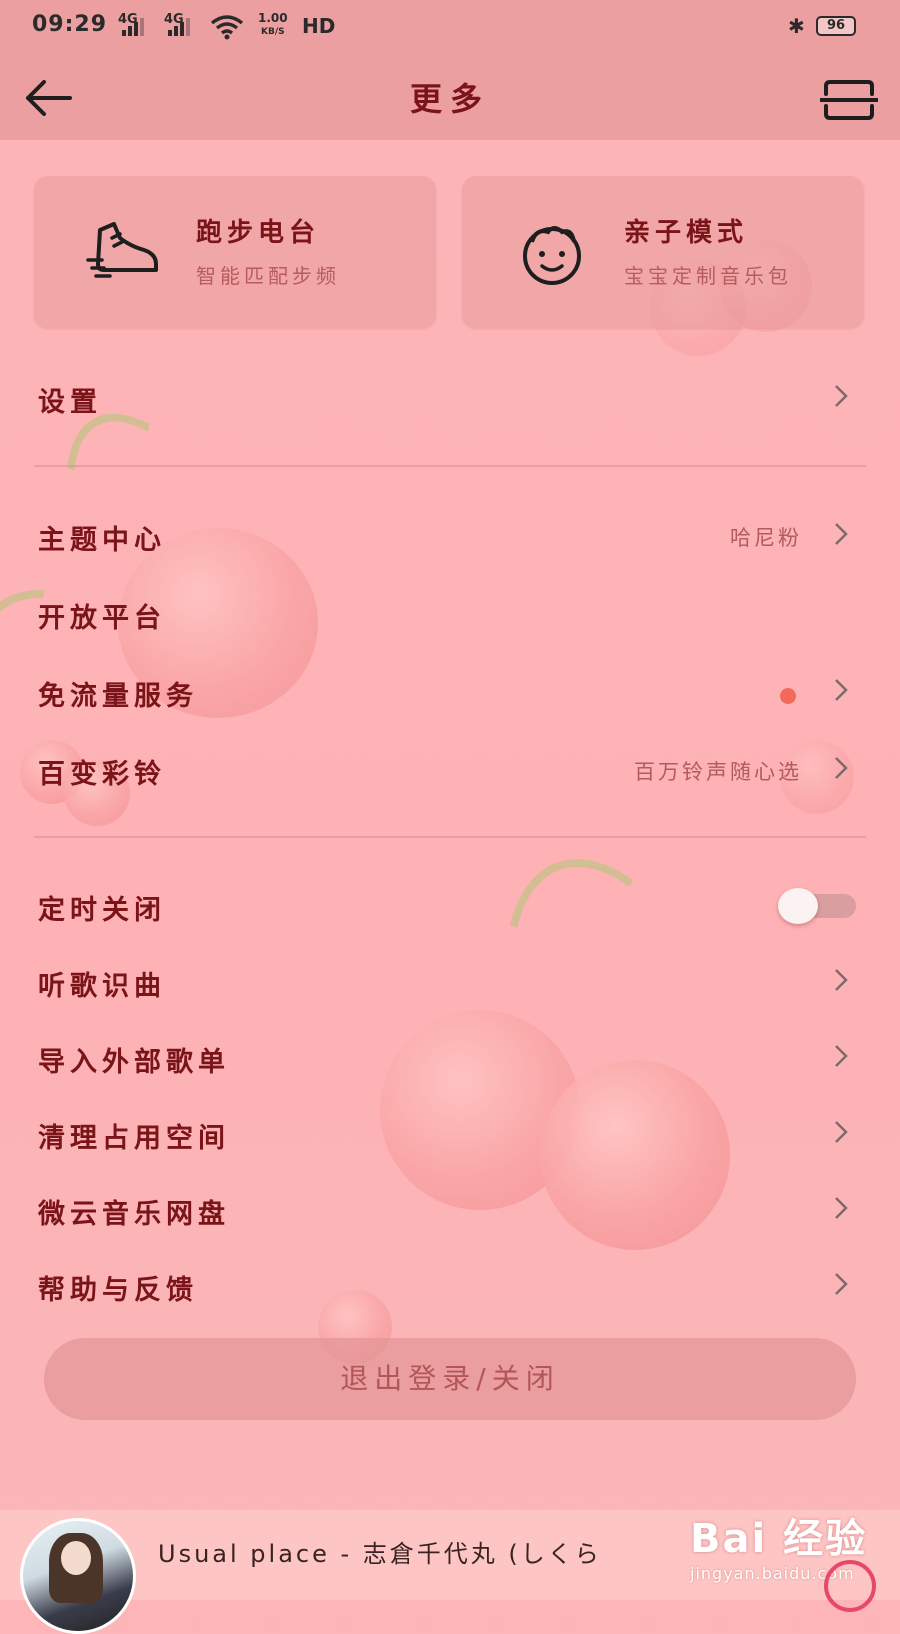  Describe the element at coordinates (273, 18) in the screenshot. I see `network-speed-value: 1.00` at that location.